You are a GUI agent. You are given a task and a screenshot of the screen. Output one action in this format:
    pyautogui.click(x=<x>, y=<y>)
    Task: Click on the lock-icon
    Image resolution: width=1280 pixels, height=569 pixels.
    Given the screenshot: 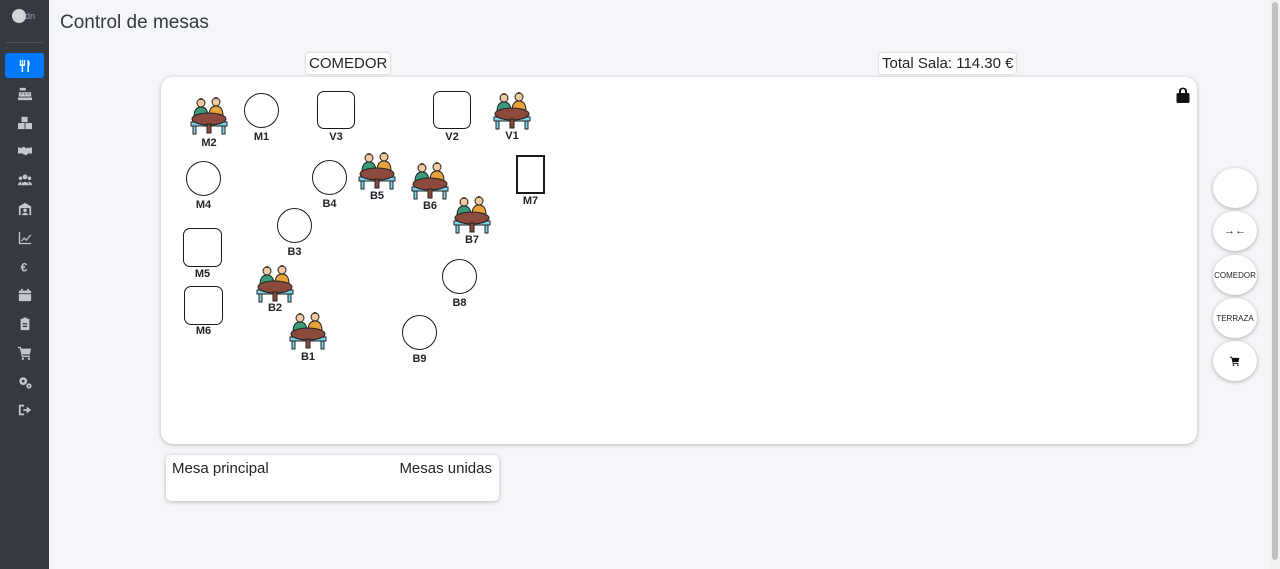 What is the action you would take?
    pyautogui.click(x=1183, y=94)
    